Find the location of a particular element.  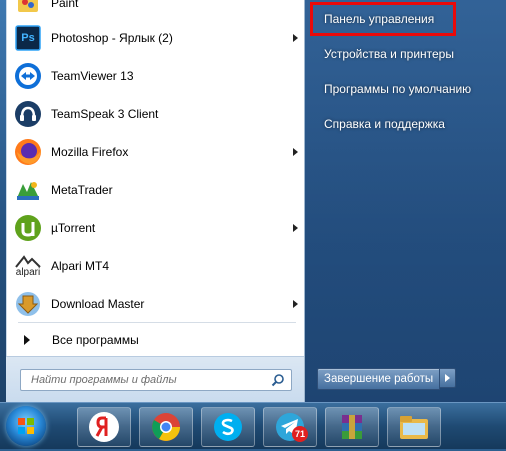

taskbar-skype-button is located at coordinates (228, 427).